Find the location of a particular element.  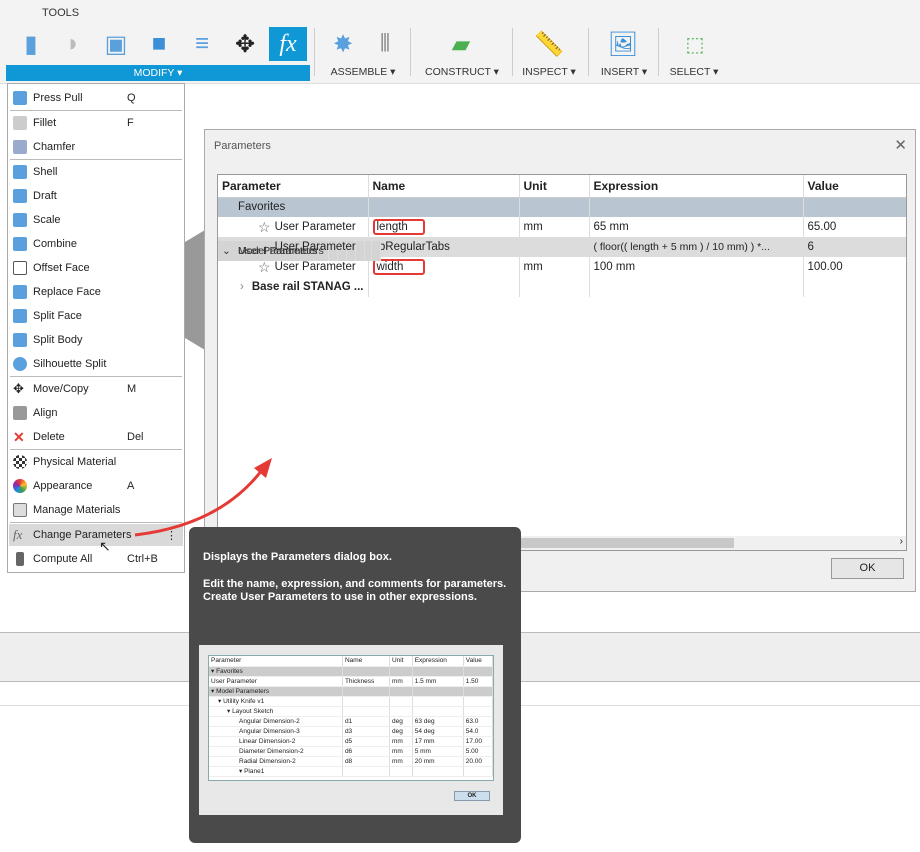

menu-item-appearance: Appearance A is located at coordinates (96, 486).